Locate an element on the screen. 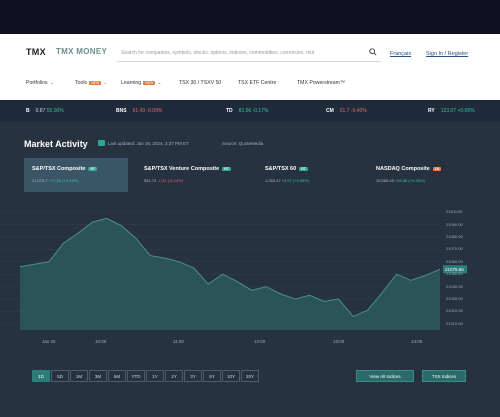 The width and height of the screenshot is (500, 417). nav-label: TSX 30 / TSXV 50 is located at coordinates (200, 83).